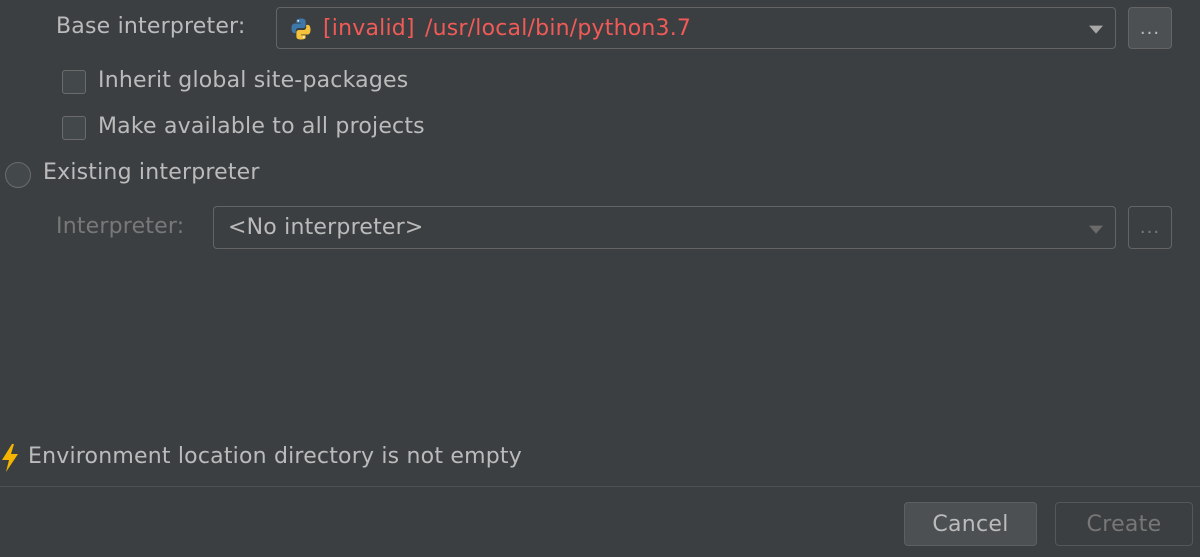  I want to click on footer-divider, so click(600, 486).